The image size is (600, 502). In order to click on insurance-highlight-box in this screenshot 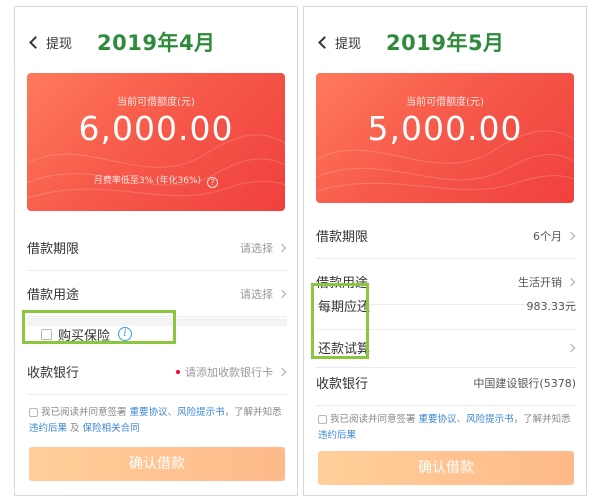, I will do `click(99, 327)`.